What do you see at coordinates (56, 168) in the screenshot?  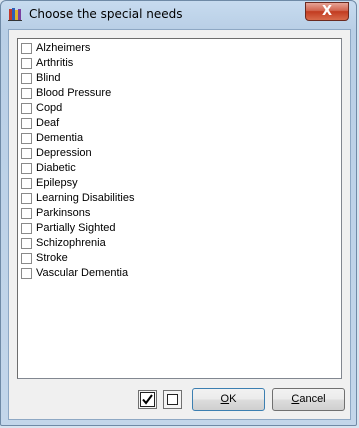 I see `item-label: Diabetic` at bounding box center [56, 168].